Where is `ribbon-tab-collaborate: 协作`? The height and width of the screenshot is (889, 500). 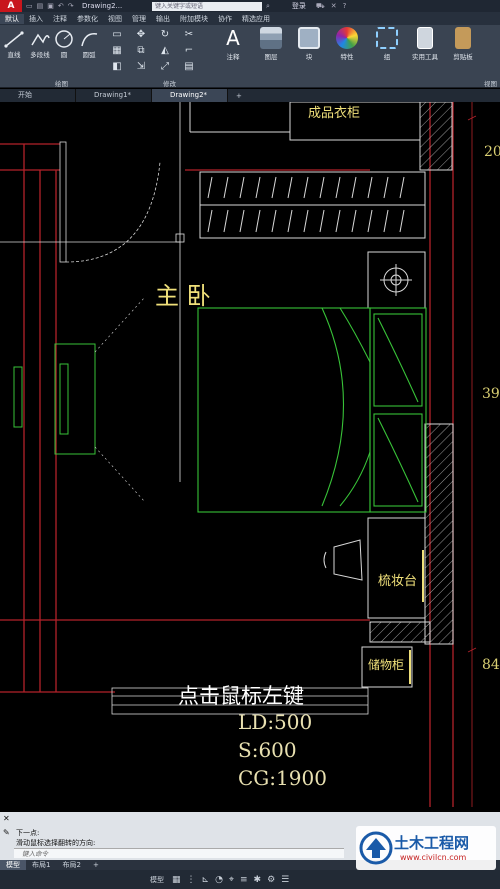
ribbon-tab-collaborate: 协作 is located at coordinates (225, 19).